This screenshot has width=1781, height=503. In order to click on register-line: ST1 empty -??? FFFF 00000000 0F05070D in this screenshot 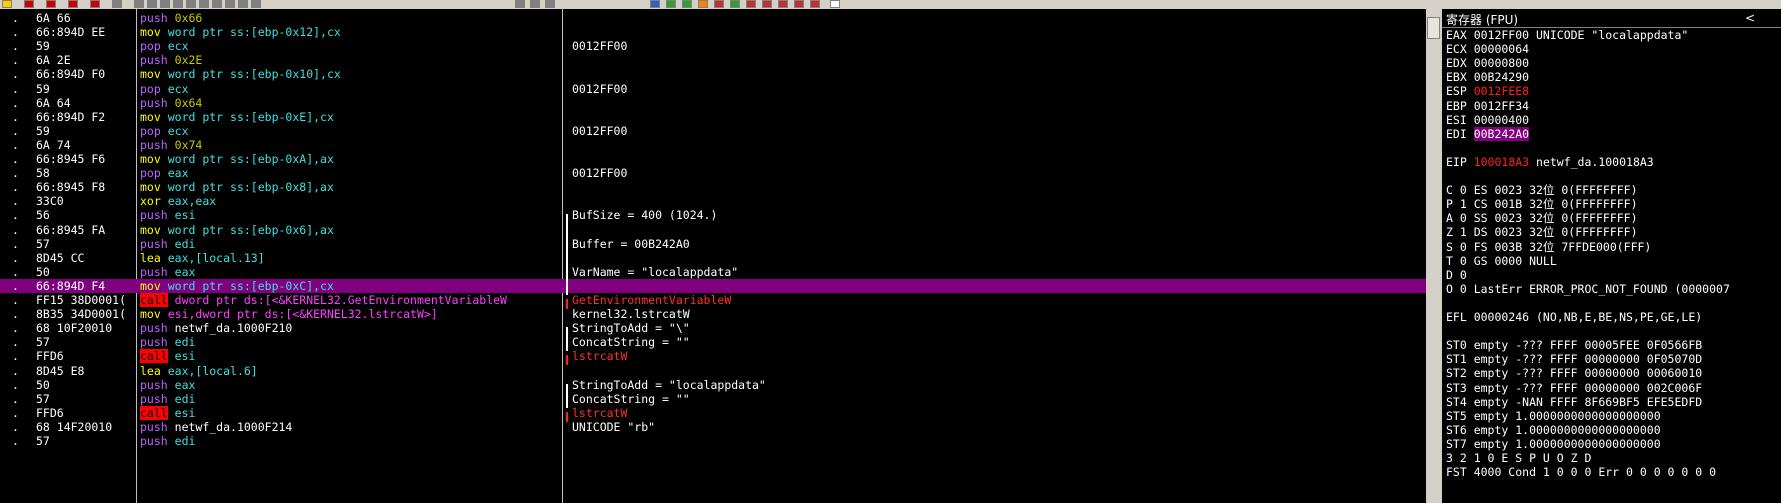, I will do `click(1613, 359)`.